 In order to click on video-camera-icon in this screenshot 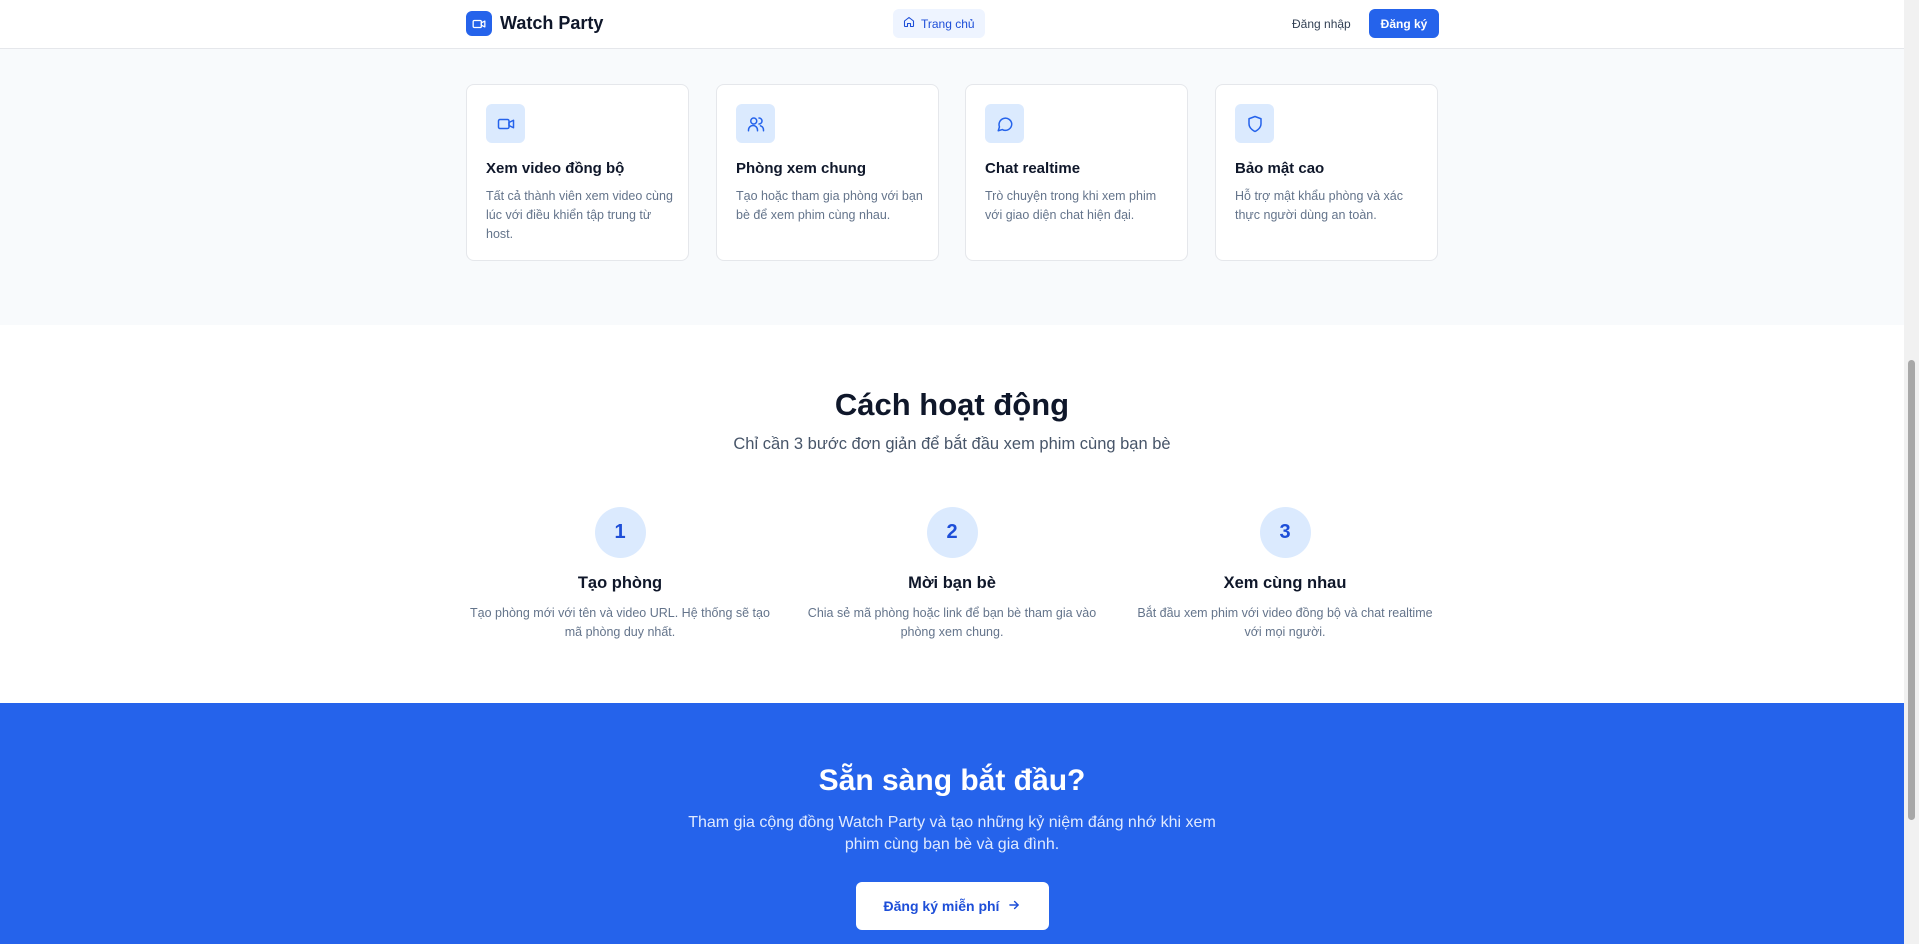, I will do `click(479, 23)`.